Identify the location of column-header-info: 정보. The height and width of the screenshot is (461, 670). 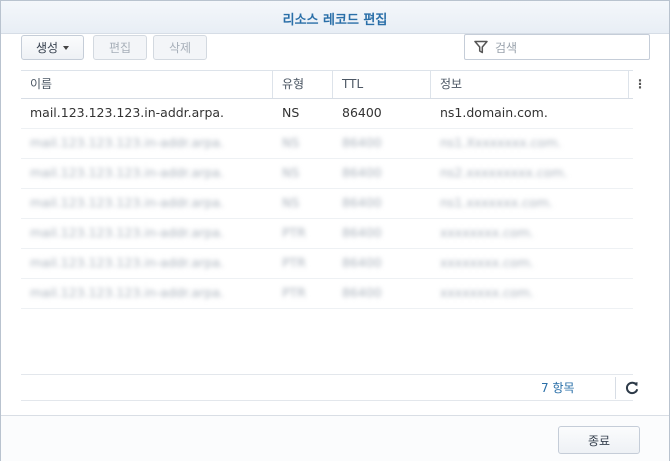
(530, 84).